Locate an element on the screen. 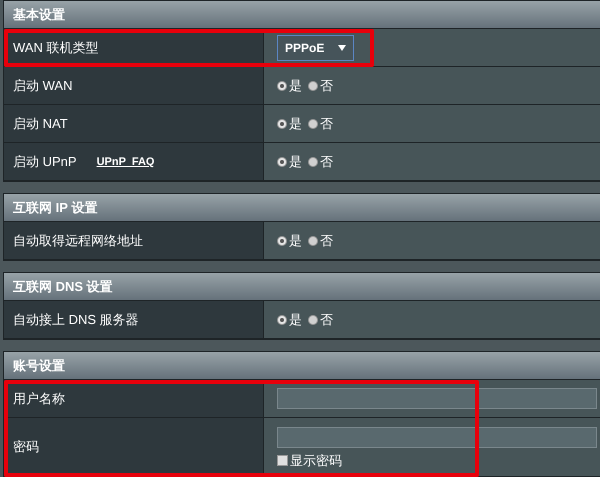  setting-label: 启动 WAN is located at coordinates (42, 85).